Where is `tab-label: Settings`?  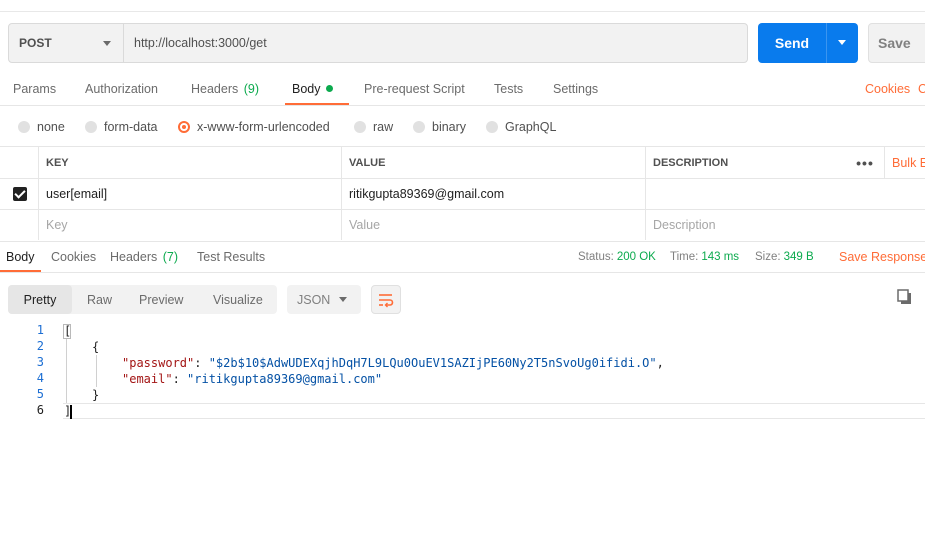
tab-label: Settings is located at coordinates (576, 89).